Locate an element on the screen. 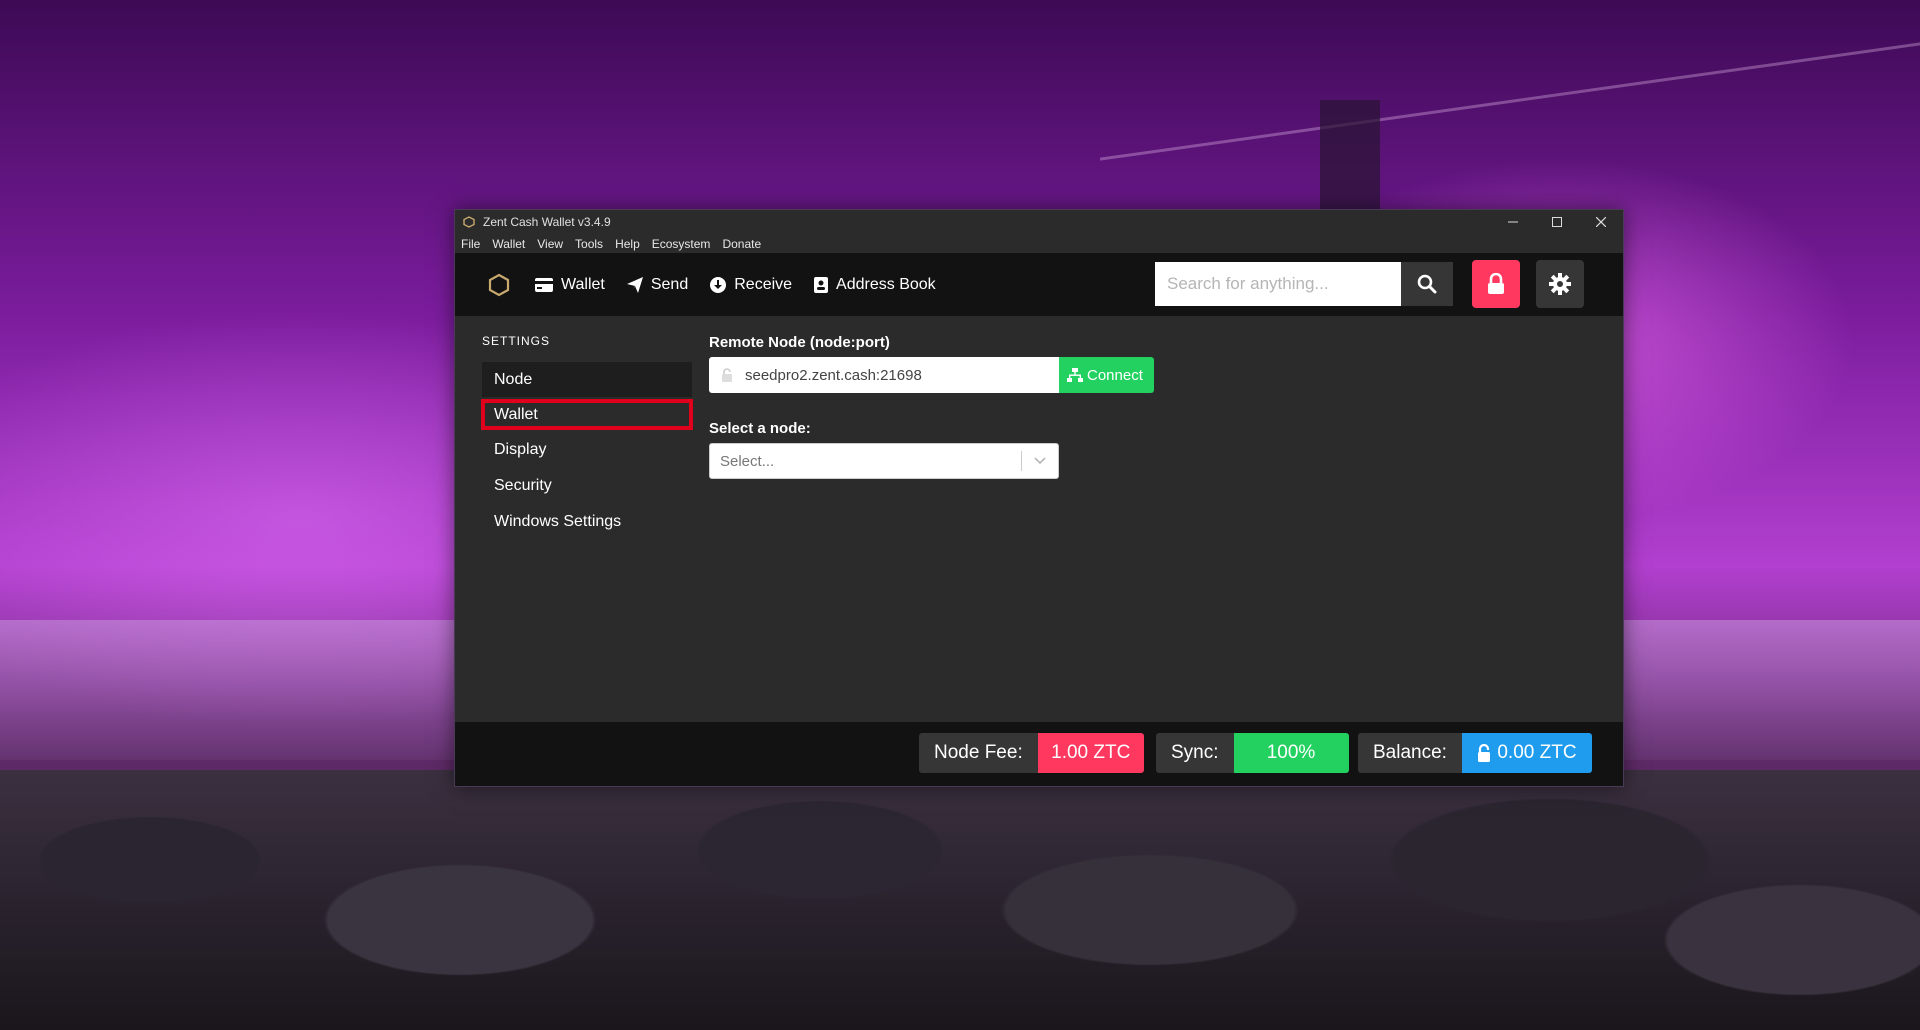 This screenshot has height=1030, width=1920. balance-value-box: 0.00 ZTC is located at coordinates (1526, 753).